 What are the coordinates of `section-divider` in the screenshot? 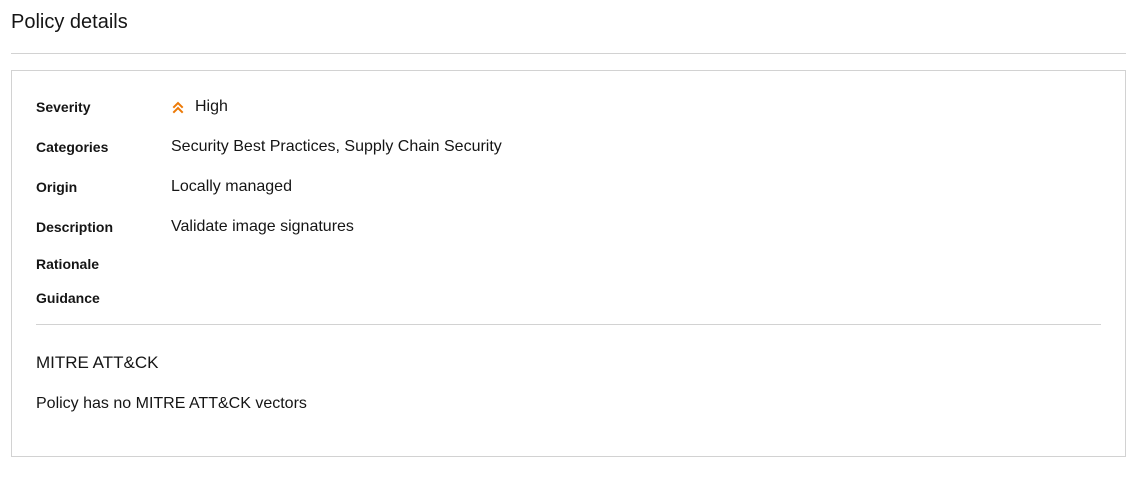 It's located at (568, 324).